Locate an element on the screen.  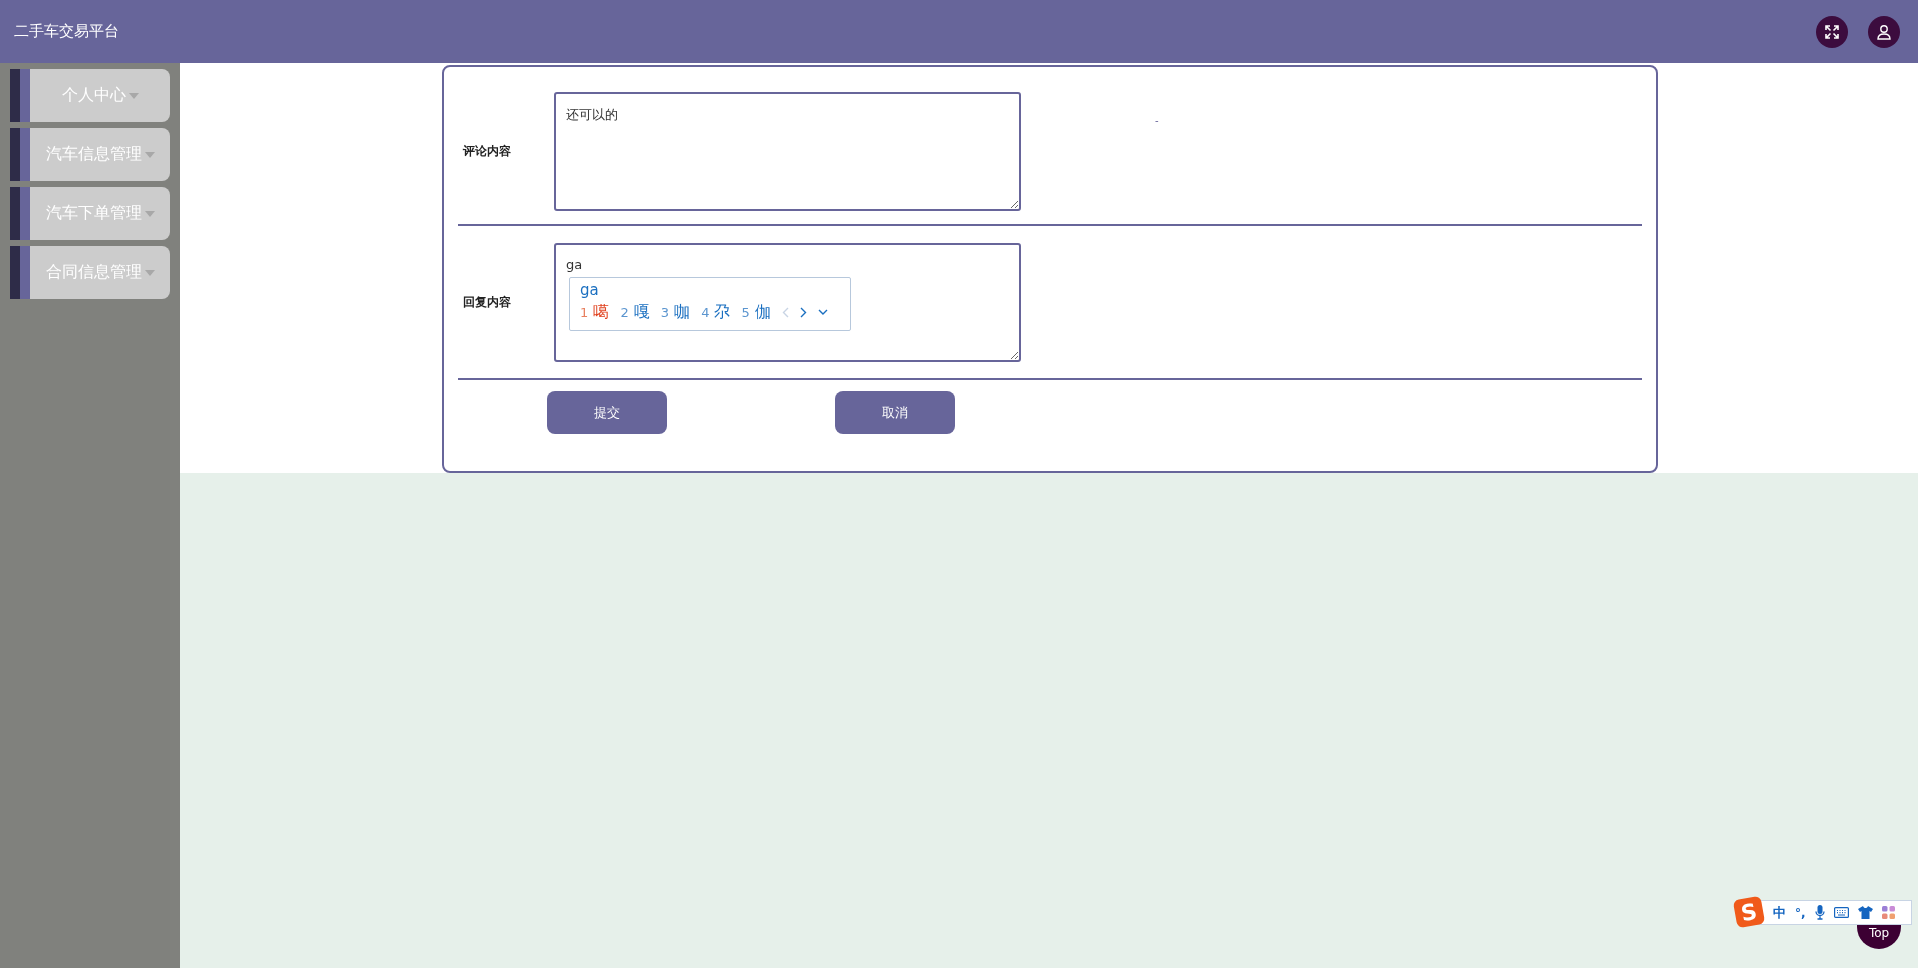
ime-candidate: 1 噶 is located at coordinates (595, 312).